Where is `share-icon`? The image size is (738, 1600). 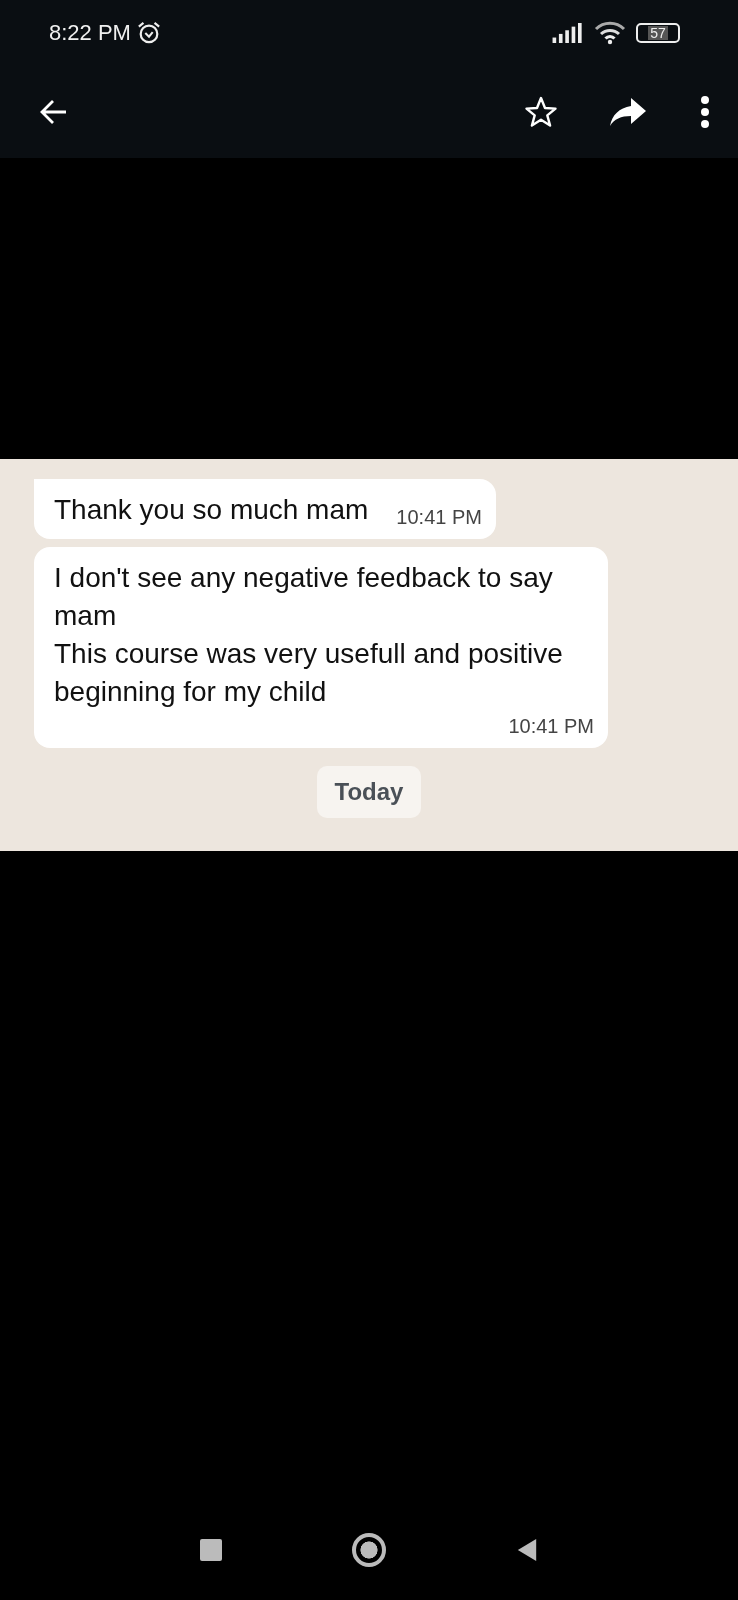
share-icon is located at coordinates (628, 112).